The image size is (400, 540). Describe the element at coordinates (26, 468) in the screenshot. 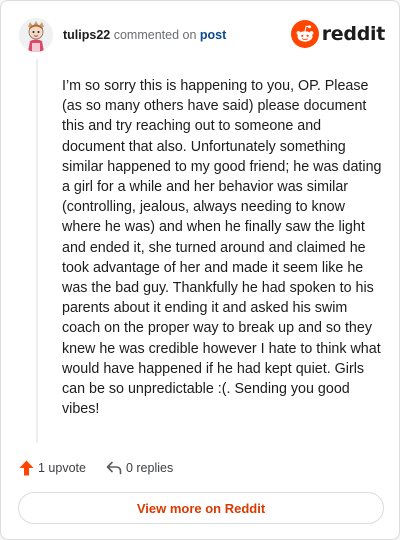

I see `upvote-arrow-icon` at that location.